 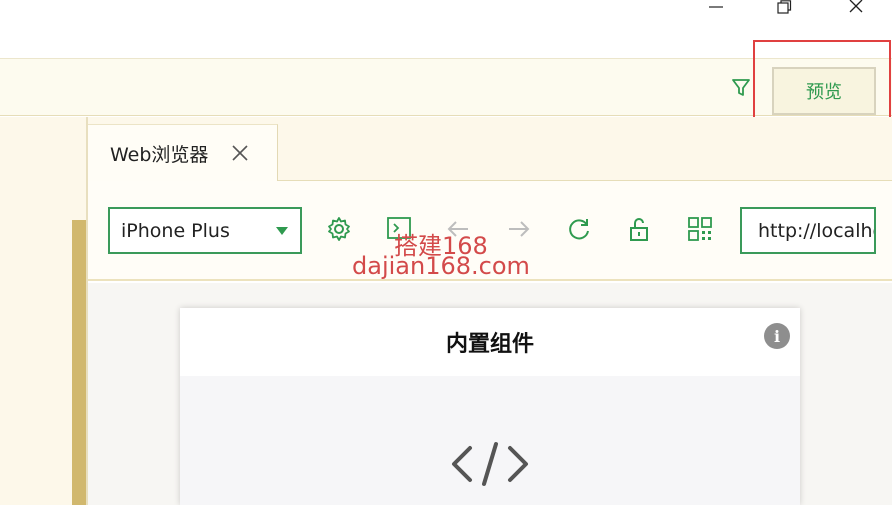 I want to click on minimize-button, so click(x=716, y=7).